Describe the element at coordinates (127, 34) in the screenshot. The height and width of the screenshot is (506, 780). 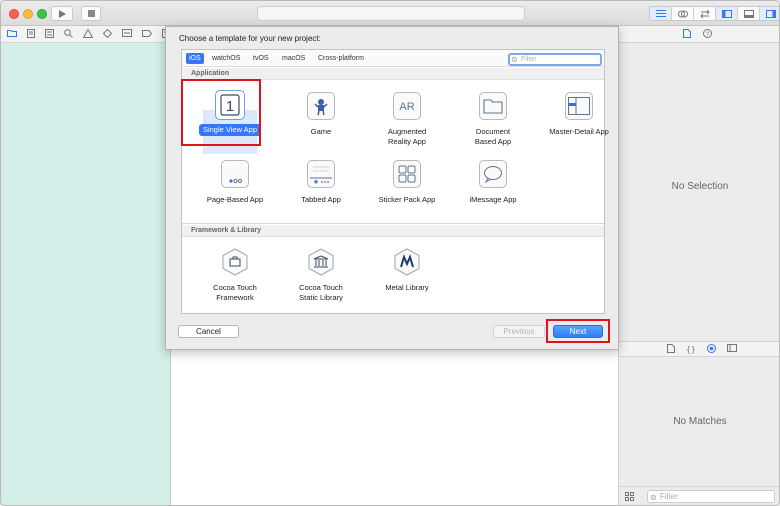
I see `debug-icon` at that location.